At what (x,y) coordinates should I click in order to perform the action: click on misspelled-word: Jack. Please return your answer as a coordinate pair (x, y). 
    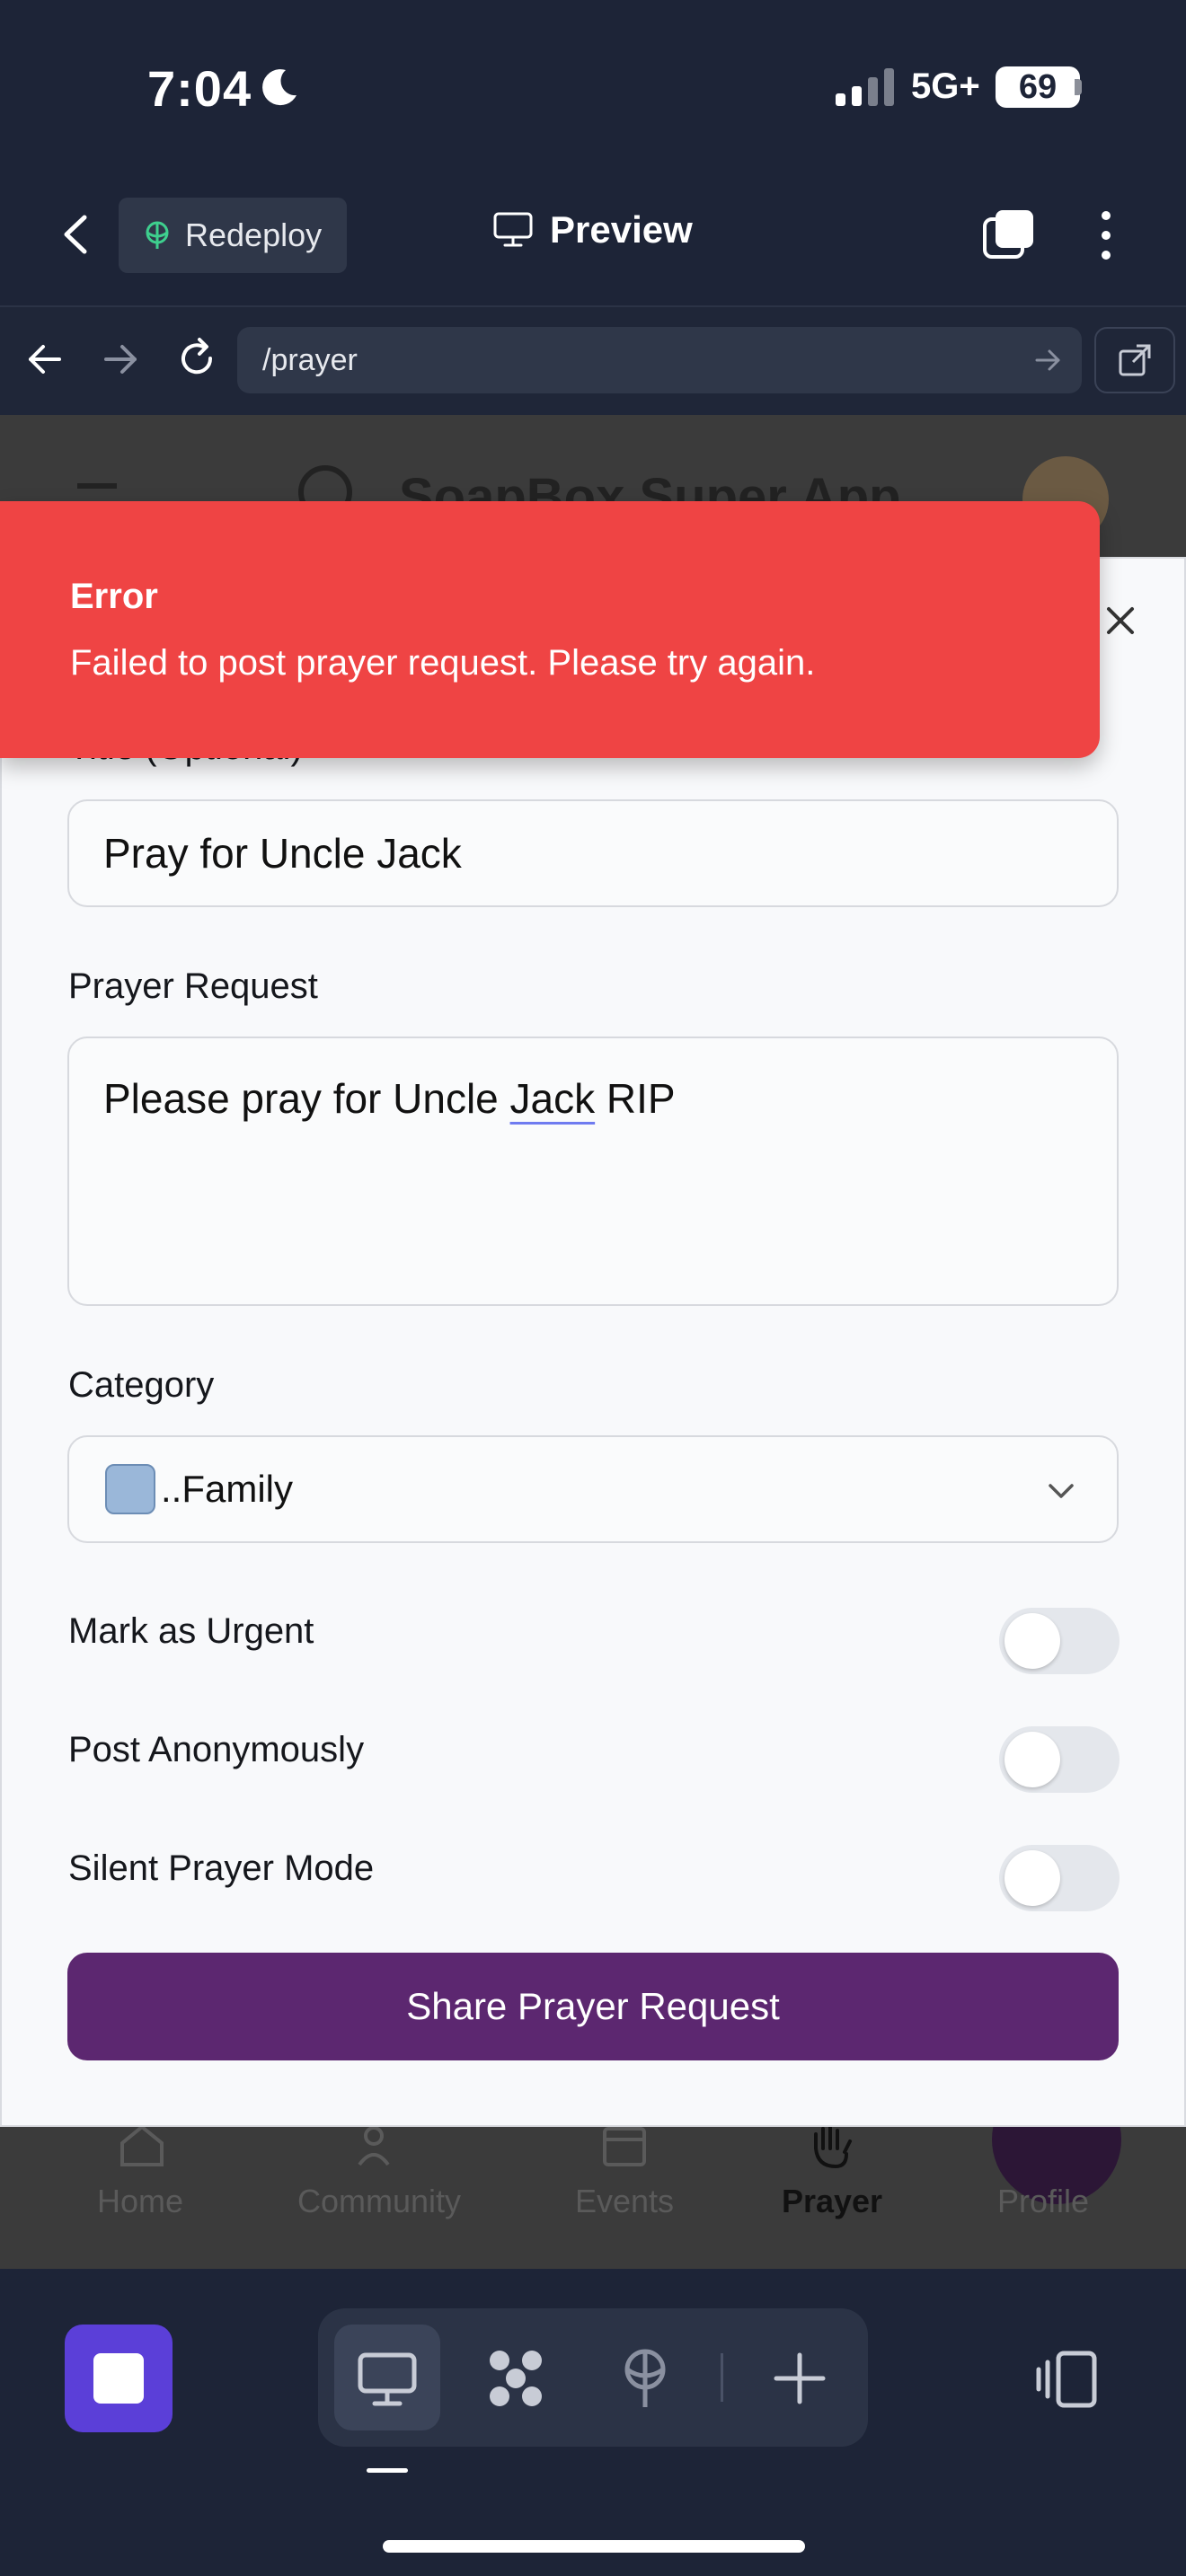
    Looking at the image, I should click on (552, 1098).